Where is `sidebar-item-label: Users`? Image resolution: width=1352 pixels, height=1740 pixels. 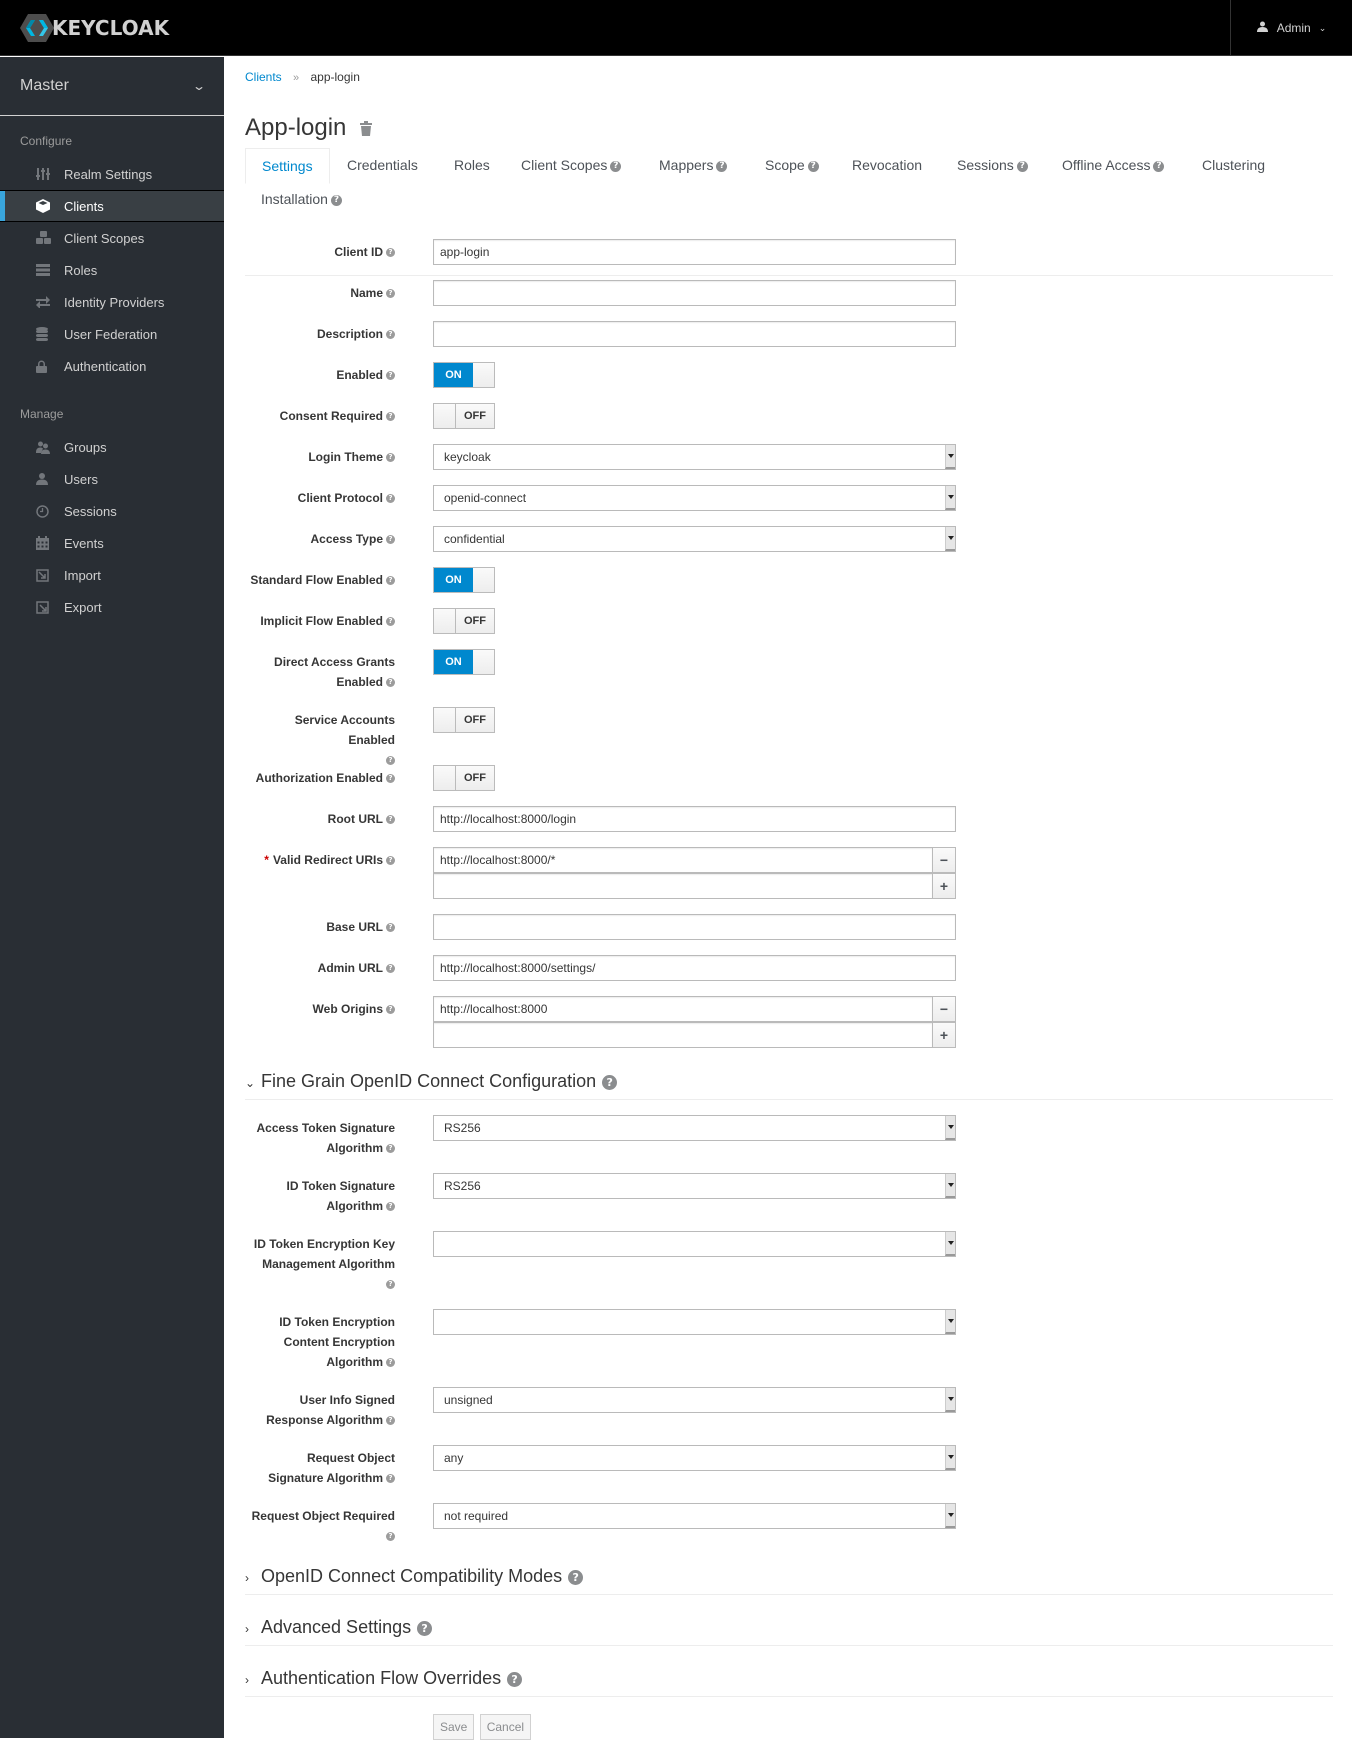
sidebar-item-label: Users is located at coordinates (81, 479).